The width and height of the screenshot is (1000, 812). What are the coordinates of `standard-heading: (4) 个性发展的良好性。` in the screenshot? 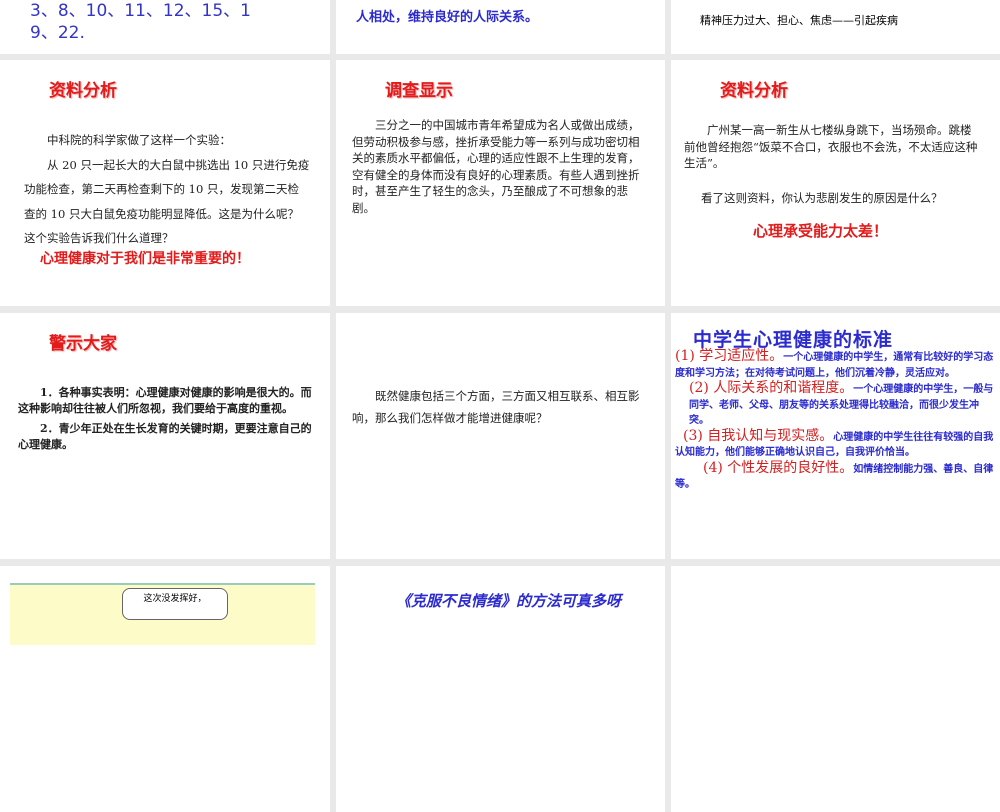 It's located at (778, 467).